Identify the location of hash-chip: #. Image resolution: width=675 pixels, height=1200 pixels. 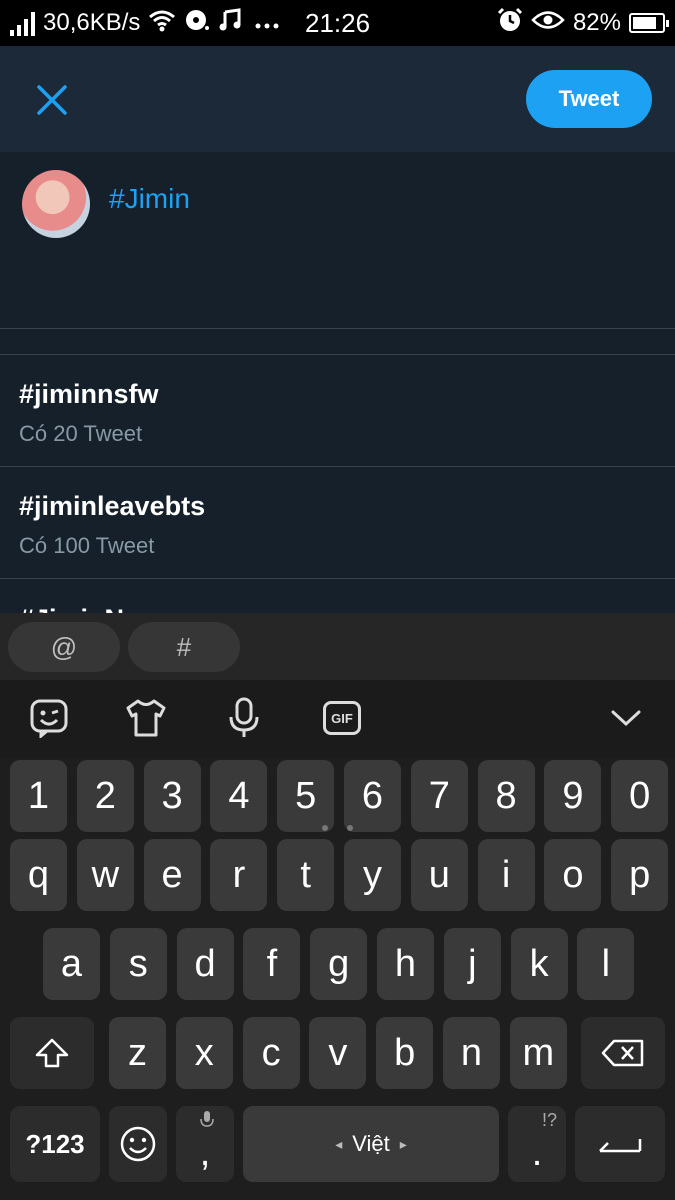
(184, 647).